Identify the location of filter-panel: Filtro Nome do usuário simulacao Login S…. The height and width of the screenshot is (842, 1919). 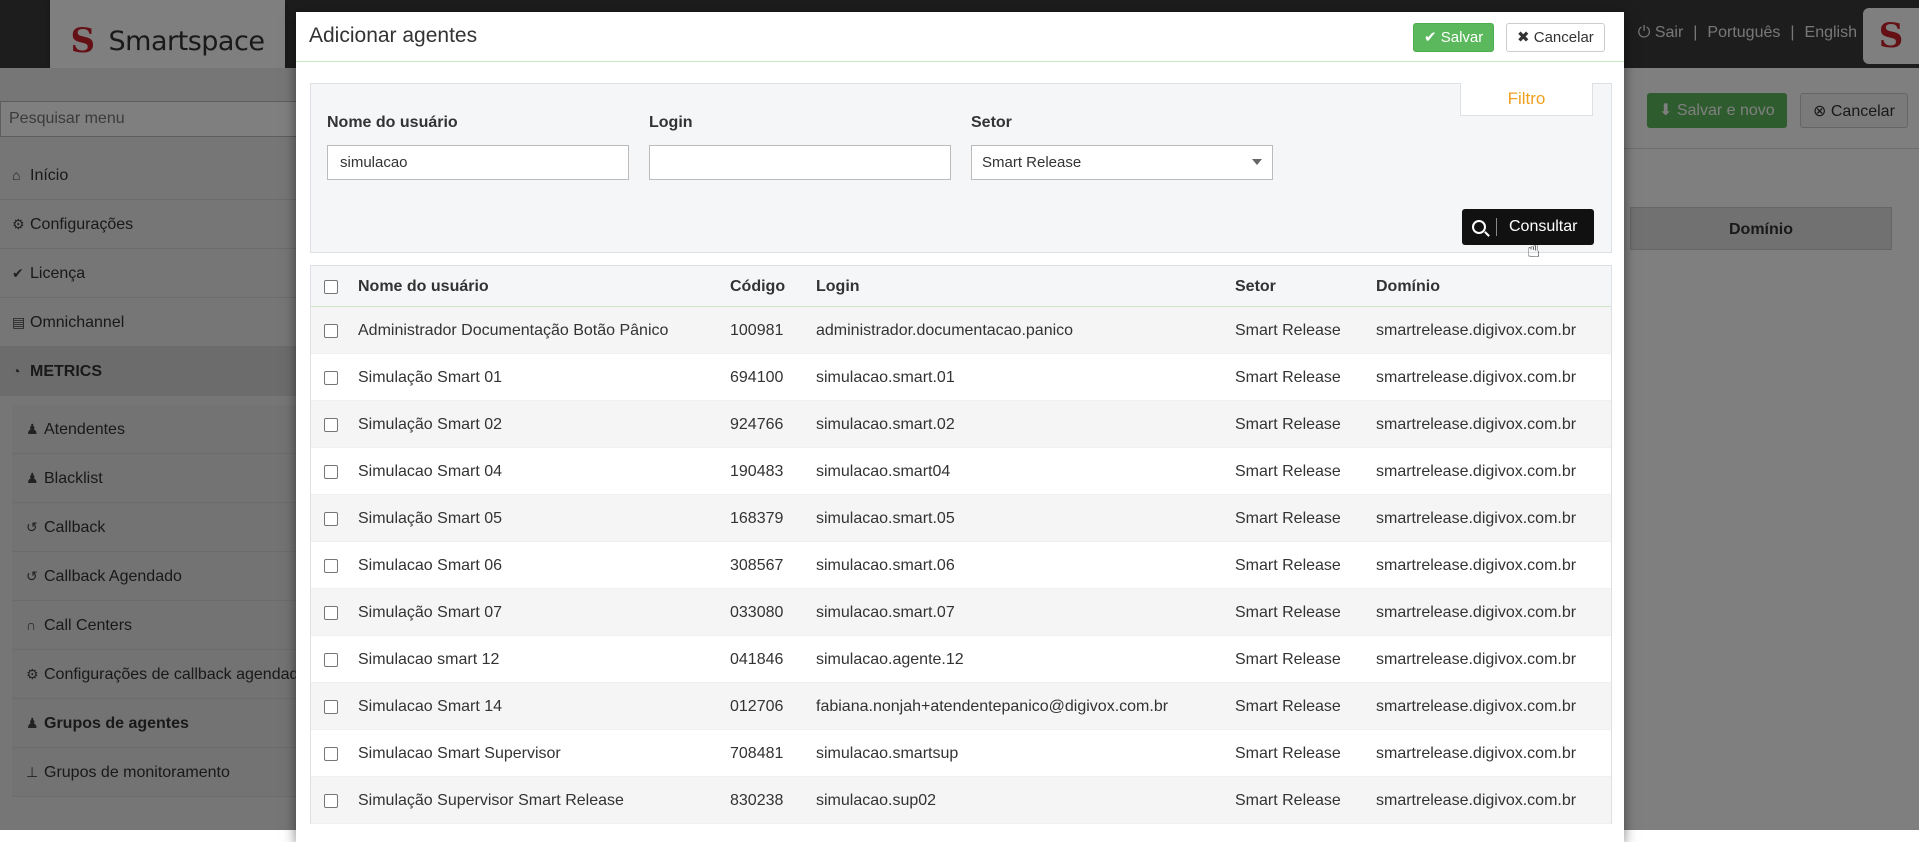
(961, 168).